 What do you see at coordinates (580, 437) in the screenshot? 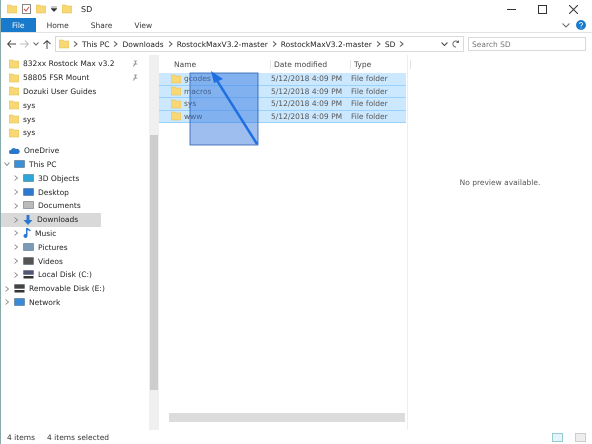
I see `thumbnail-view-button` at bounding box center [580, 437].